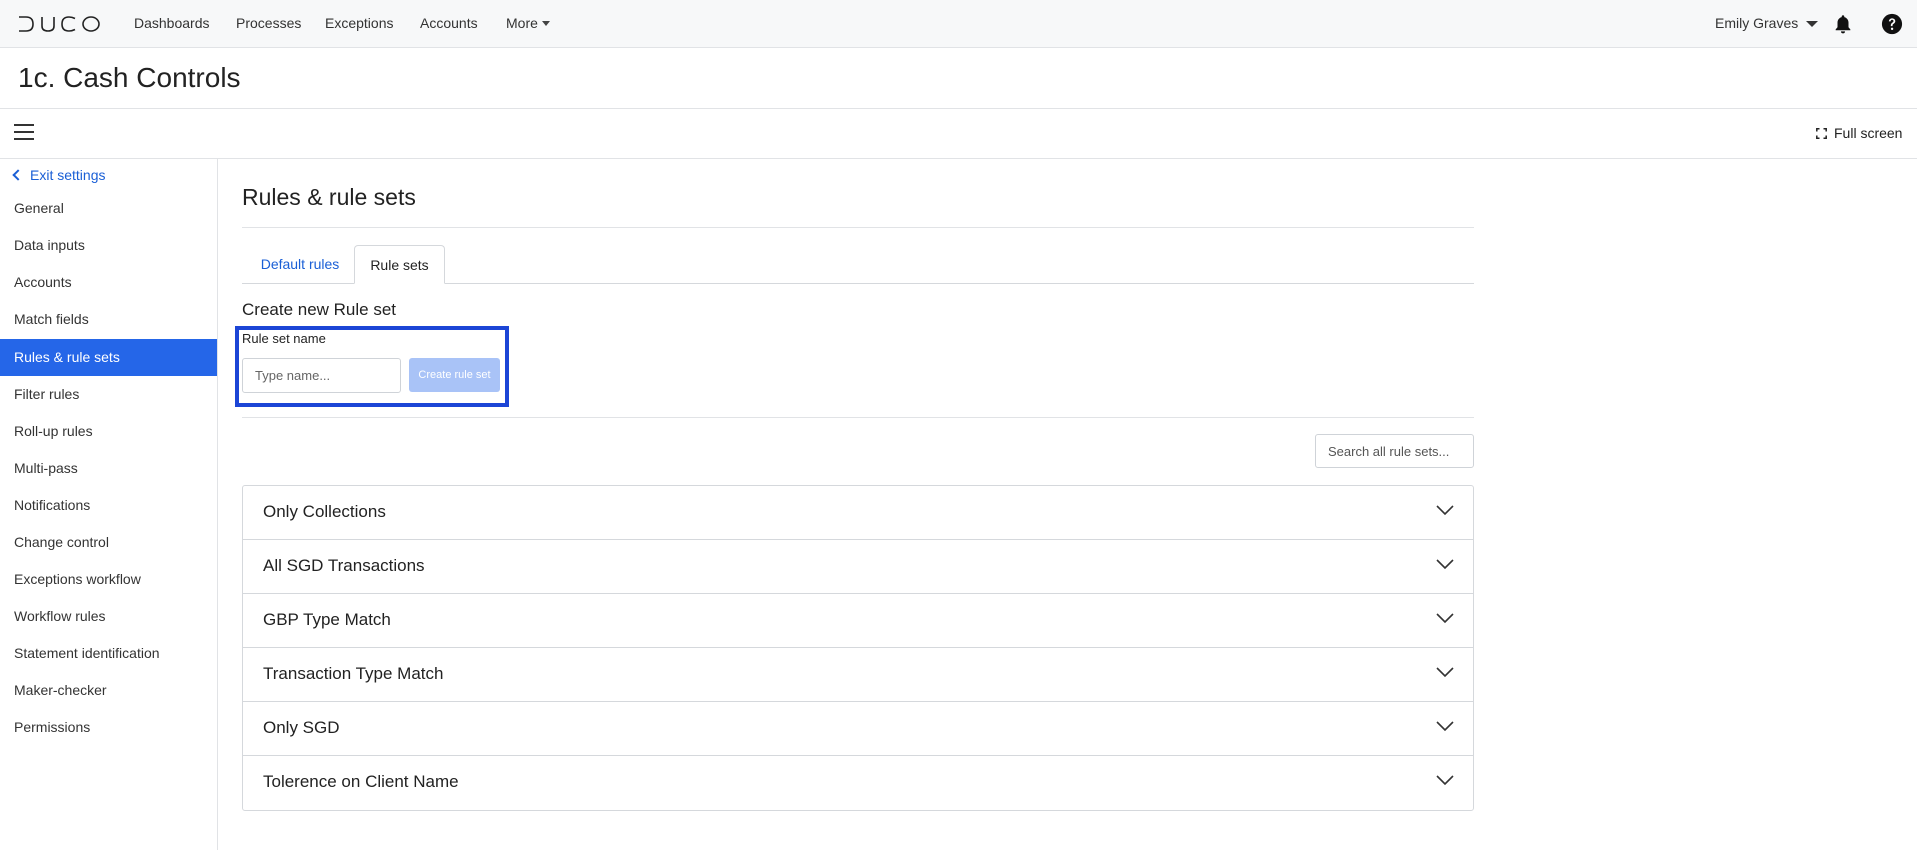 Image resolution: width=1917 pixels, height=850 pixels. I want to click on sidebar-item-roll-up-rules: Roll-up rules, so click(108, 431).